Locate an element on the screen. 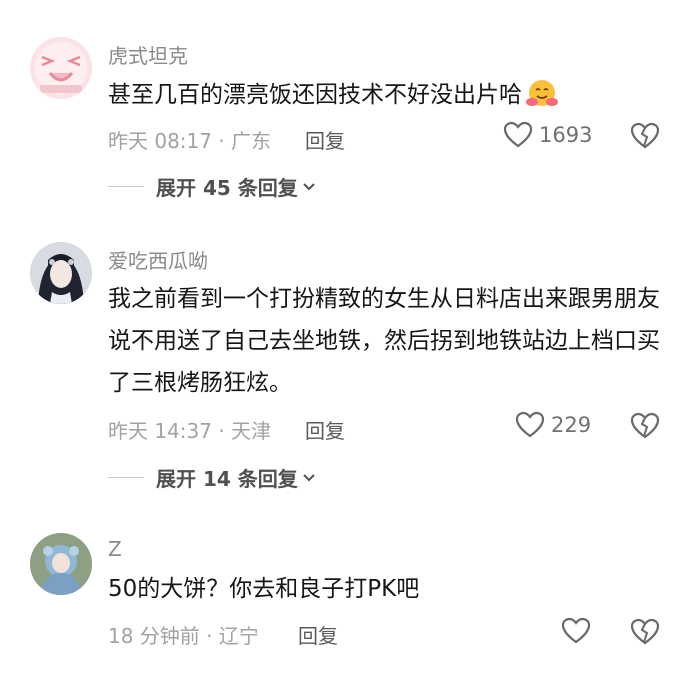 The height and width of the screenshot is (681, 690). comment-time-location: 18 分钟前 · 辽宁 is located at coordinates (183, 636).